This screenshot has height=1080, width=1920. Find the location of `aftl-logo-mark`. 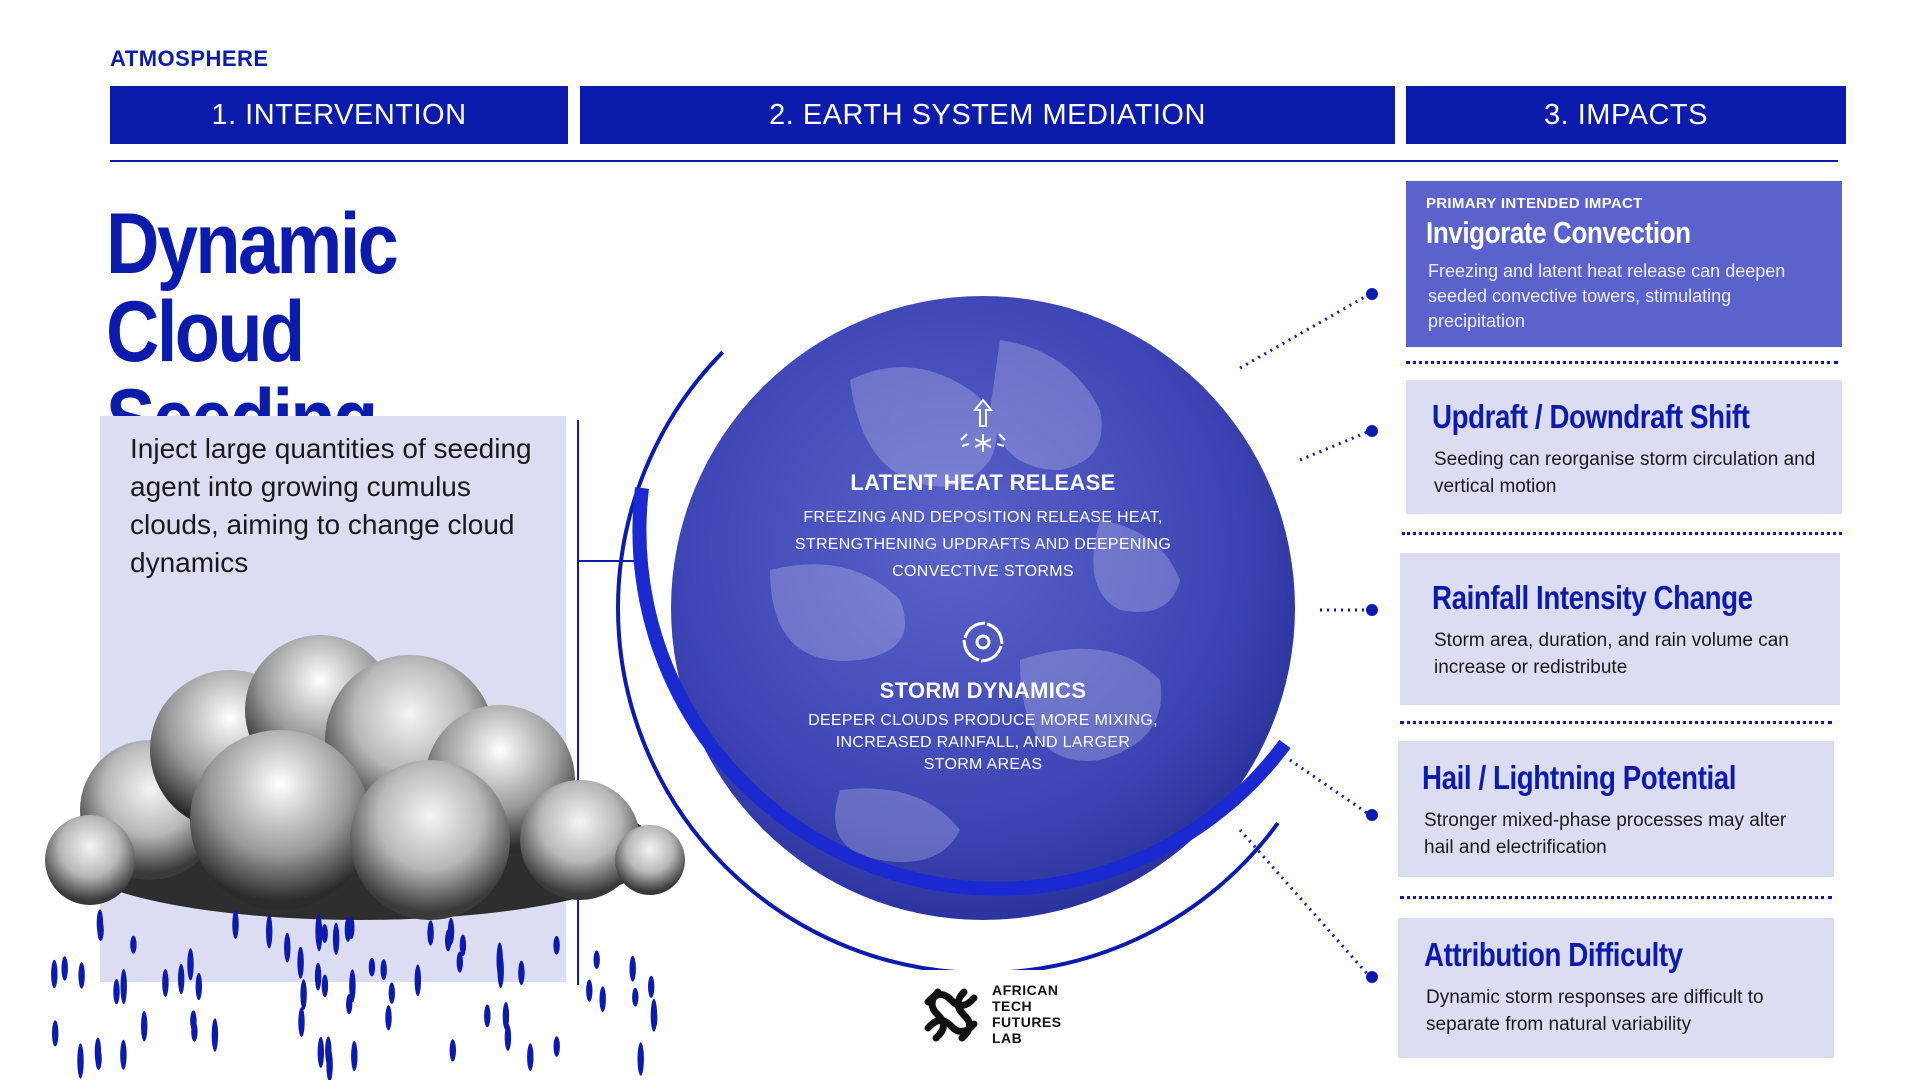

aftl-logo-mark is located at coordinates (951, 1015).